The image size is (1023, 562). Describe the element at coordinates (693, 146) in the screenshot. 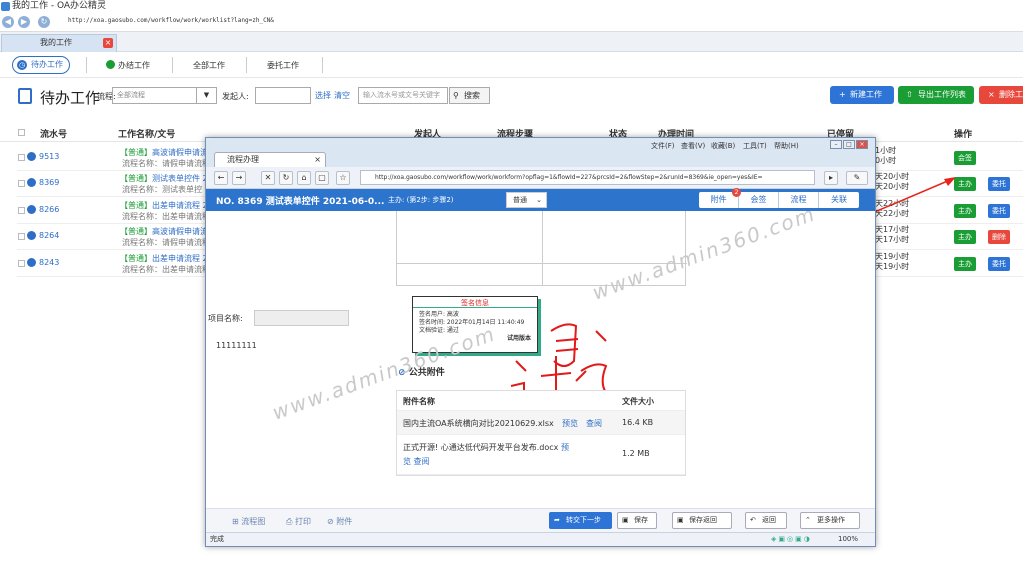

I see `menu-view: 查看(V)` at that location.